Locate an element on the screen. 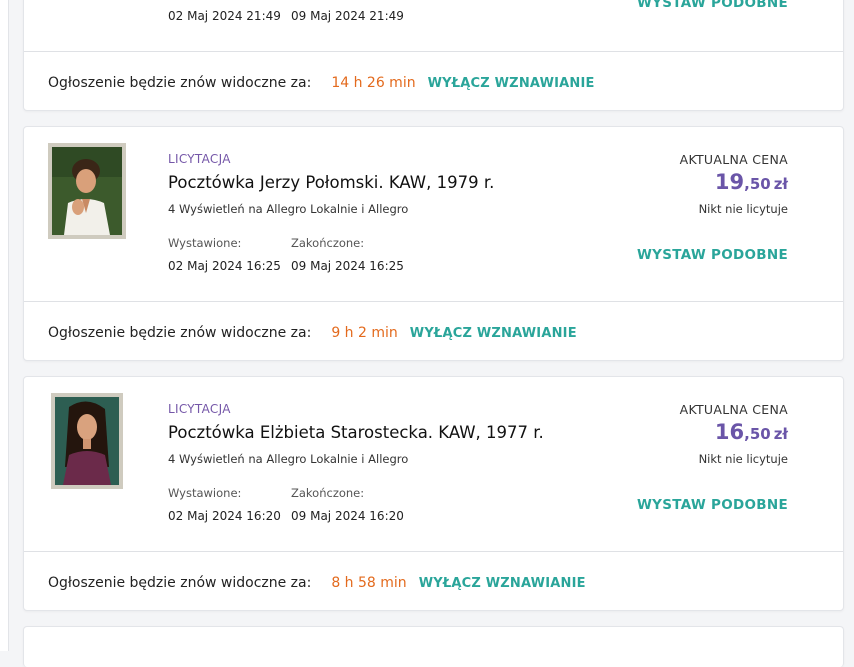 The image size is (854, 667). current-price: 19,50 zł is located at coordinates (751, 182).